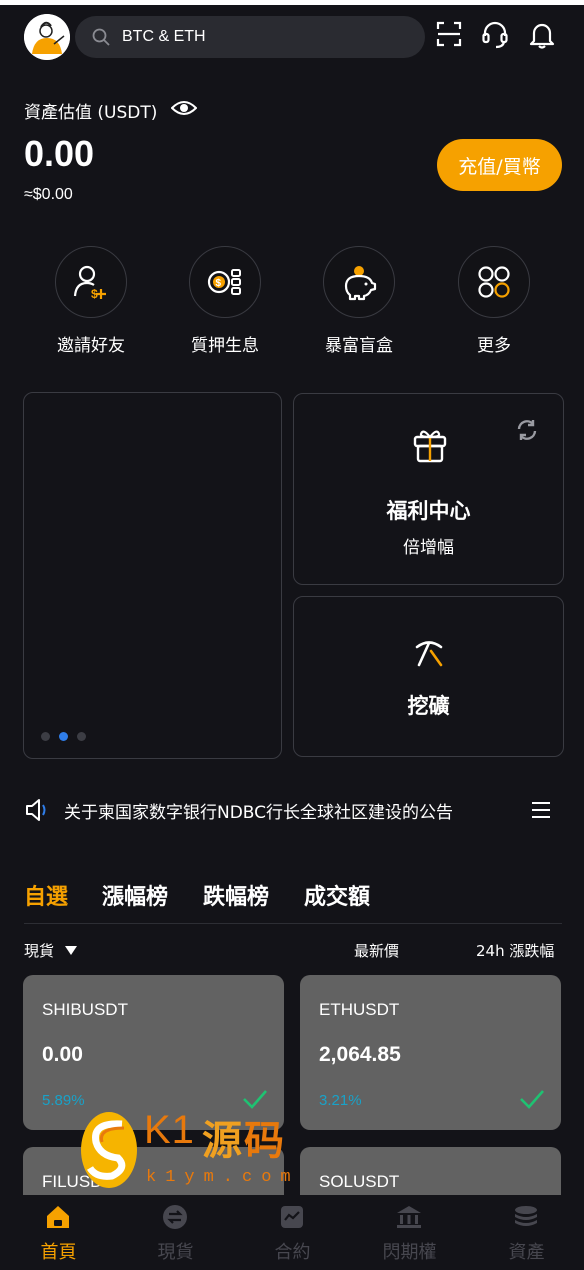 The width and height of the screenshot is (584, 1270). I want to click on asset-label: 資產估值 (USDT), so click(91, 113).